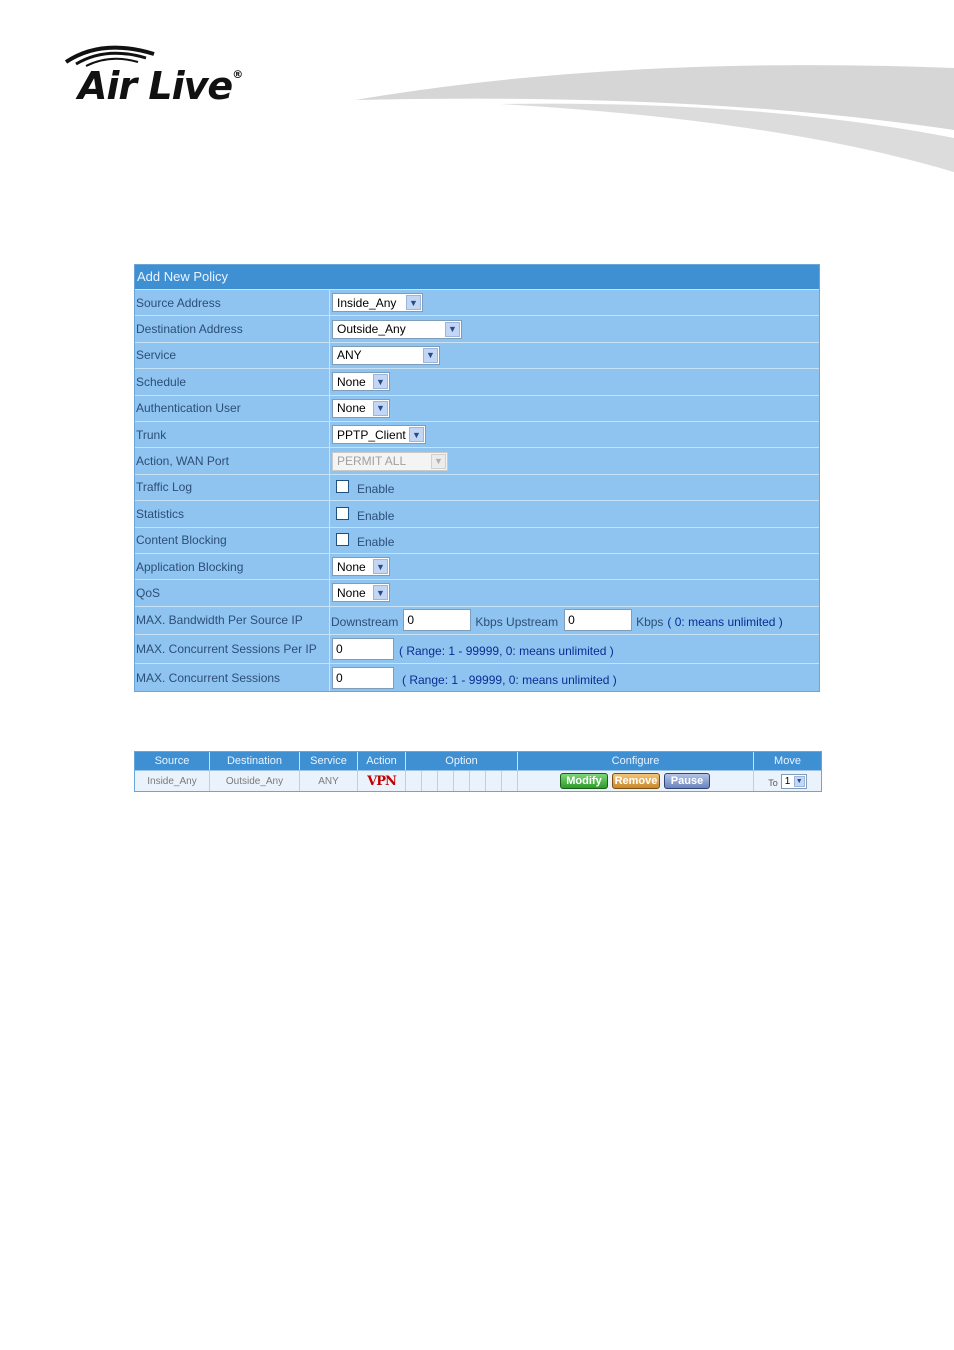  I want to click on field-label: Schedule, so click(232, 382).